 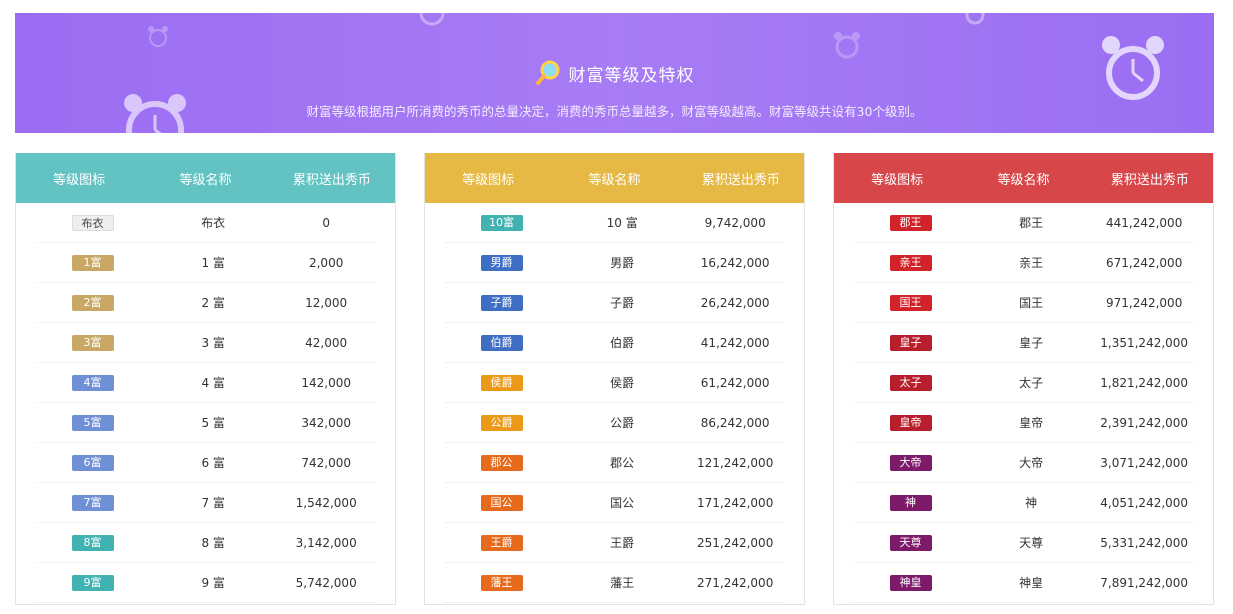 I want to click on table-row: 神皇 神皇 7,891,242,000, so click(x=1023, y=583).